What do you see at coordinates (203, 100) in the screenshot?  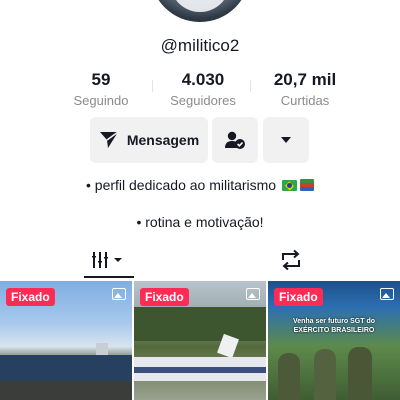 I see `stat-followers-label: Seguidores` at bounding box center [203, 100].